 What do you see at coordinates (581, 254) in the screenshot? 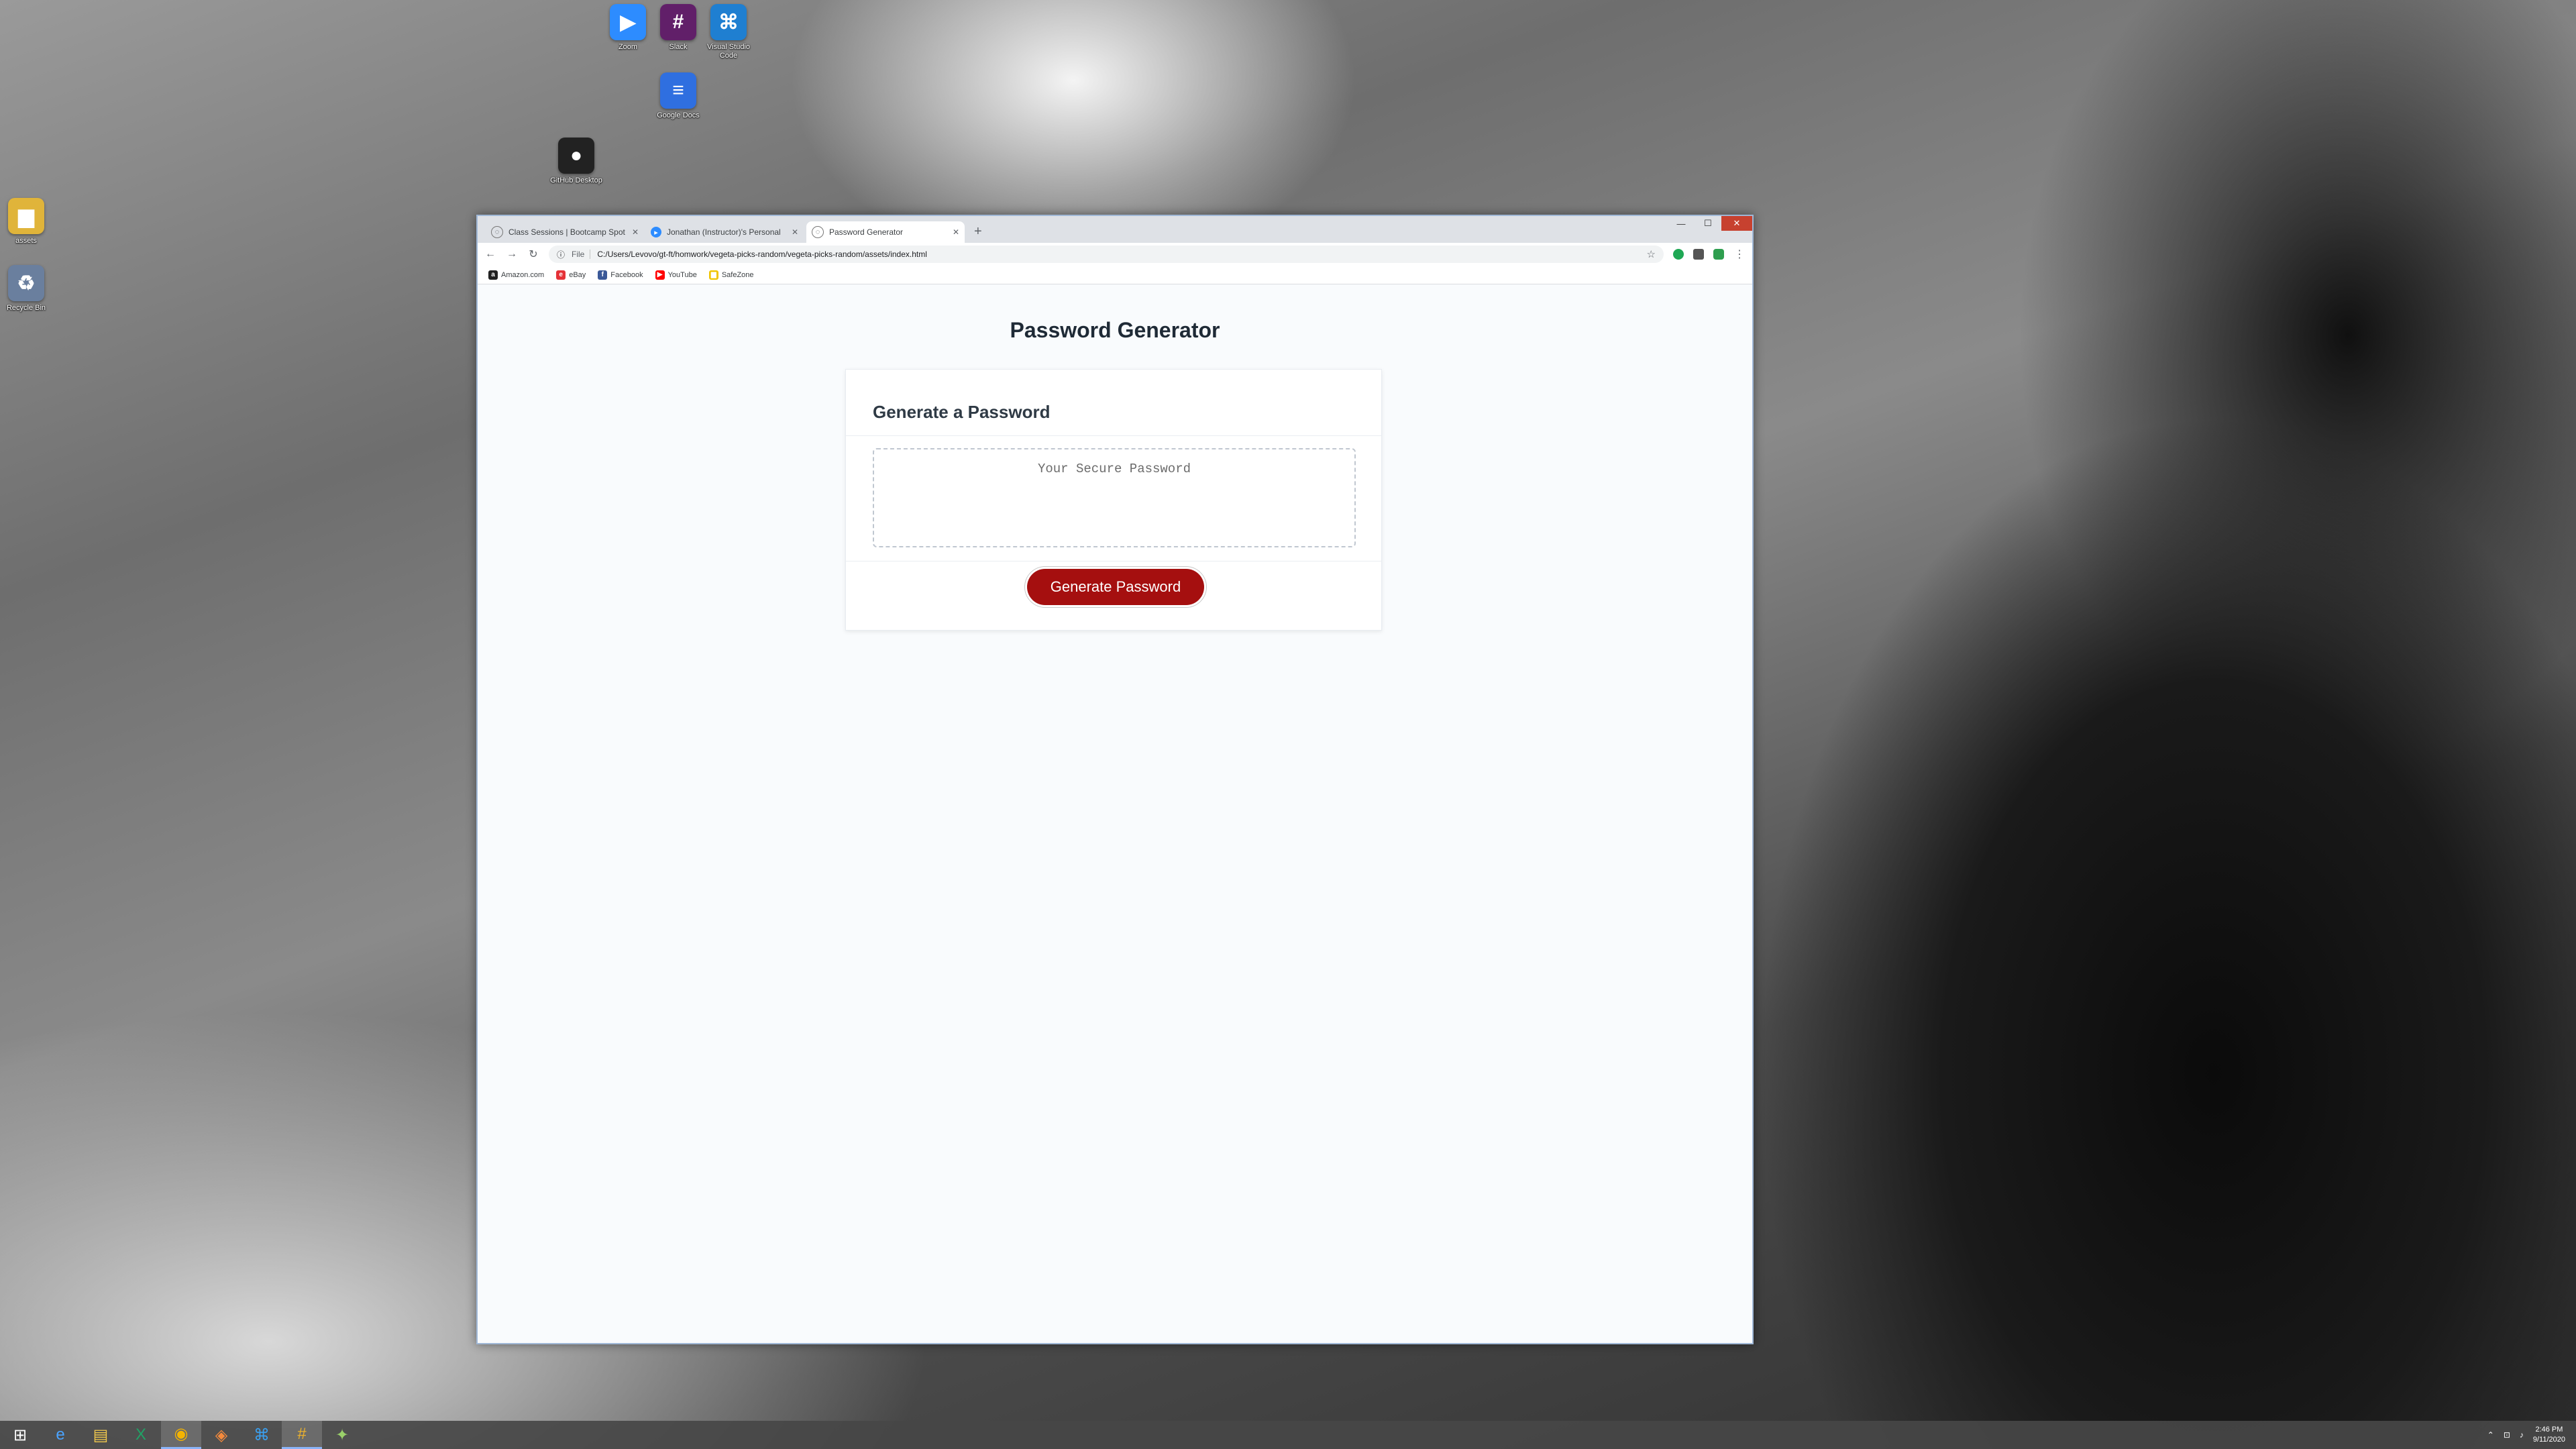
I see `url-scheme: File` at bounding box center [581, 254].